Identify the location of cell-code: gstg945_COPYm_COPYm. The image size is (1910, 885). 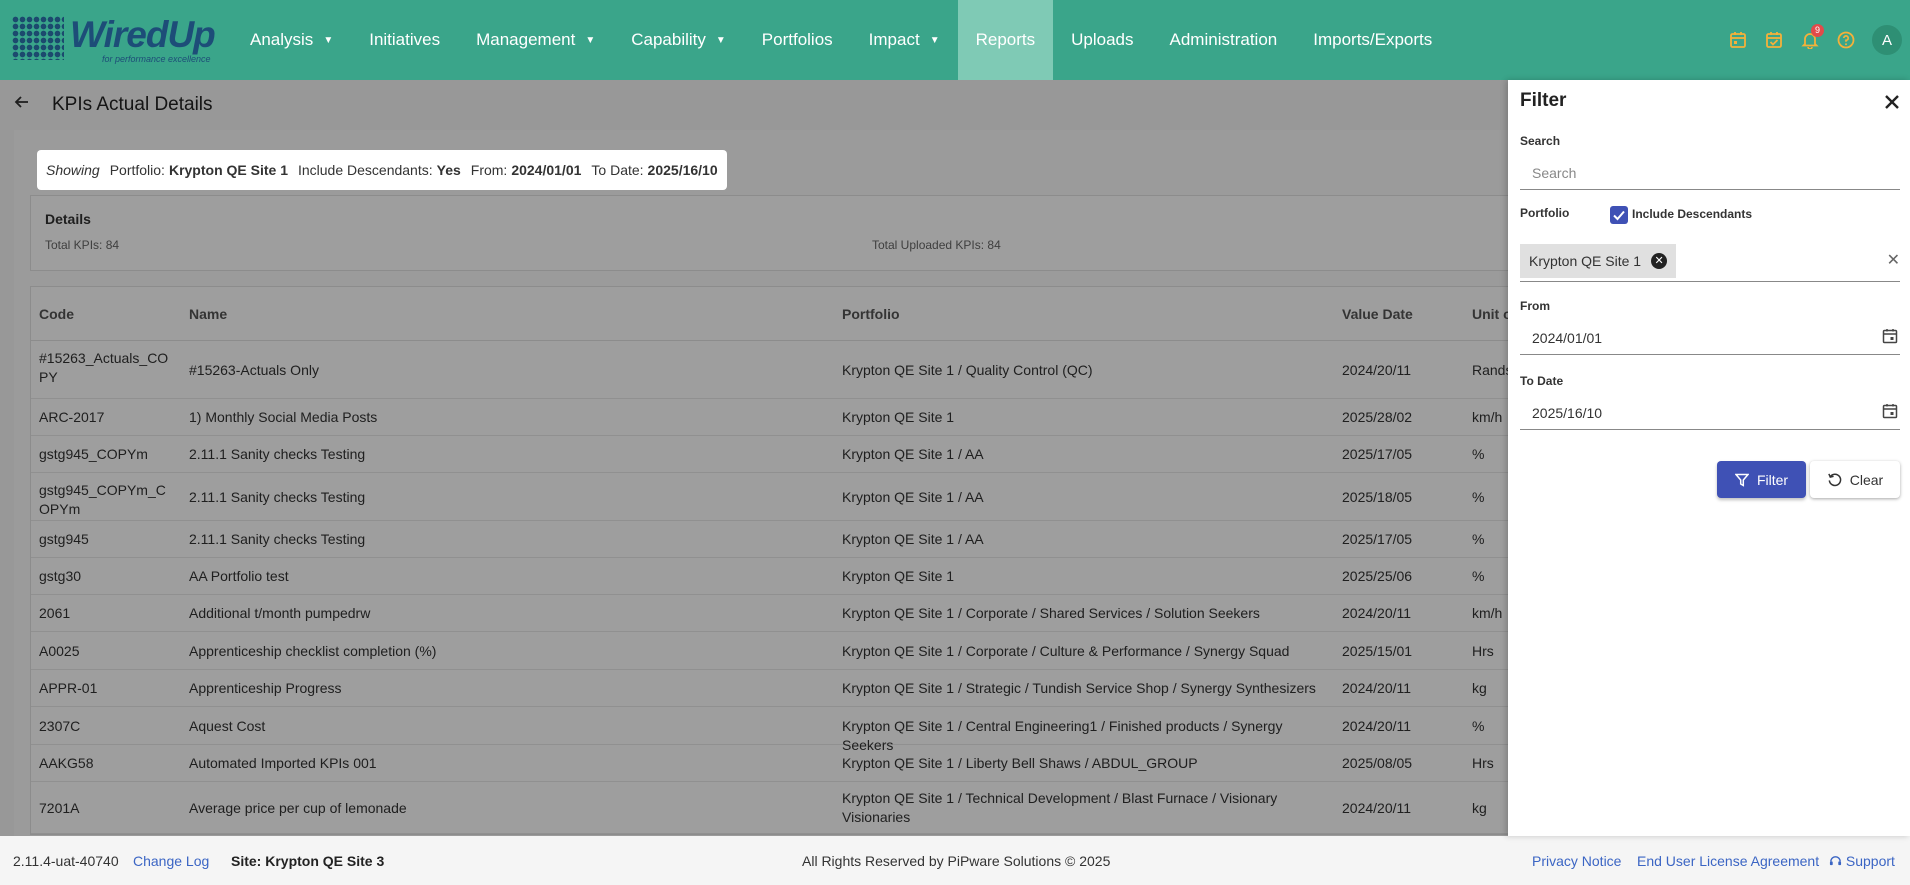
(102, 499).